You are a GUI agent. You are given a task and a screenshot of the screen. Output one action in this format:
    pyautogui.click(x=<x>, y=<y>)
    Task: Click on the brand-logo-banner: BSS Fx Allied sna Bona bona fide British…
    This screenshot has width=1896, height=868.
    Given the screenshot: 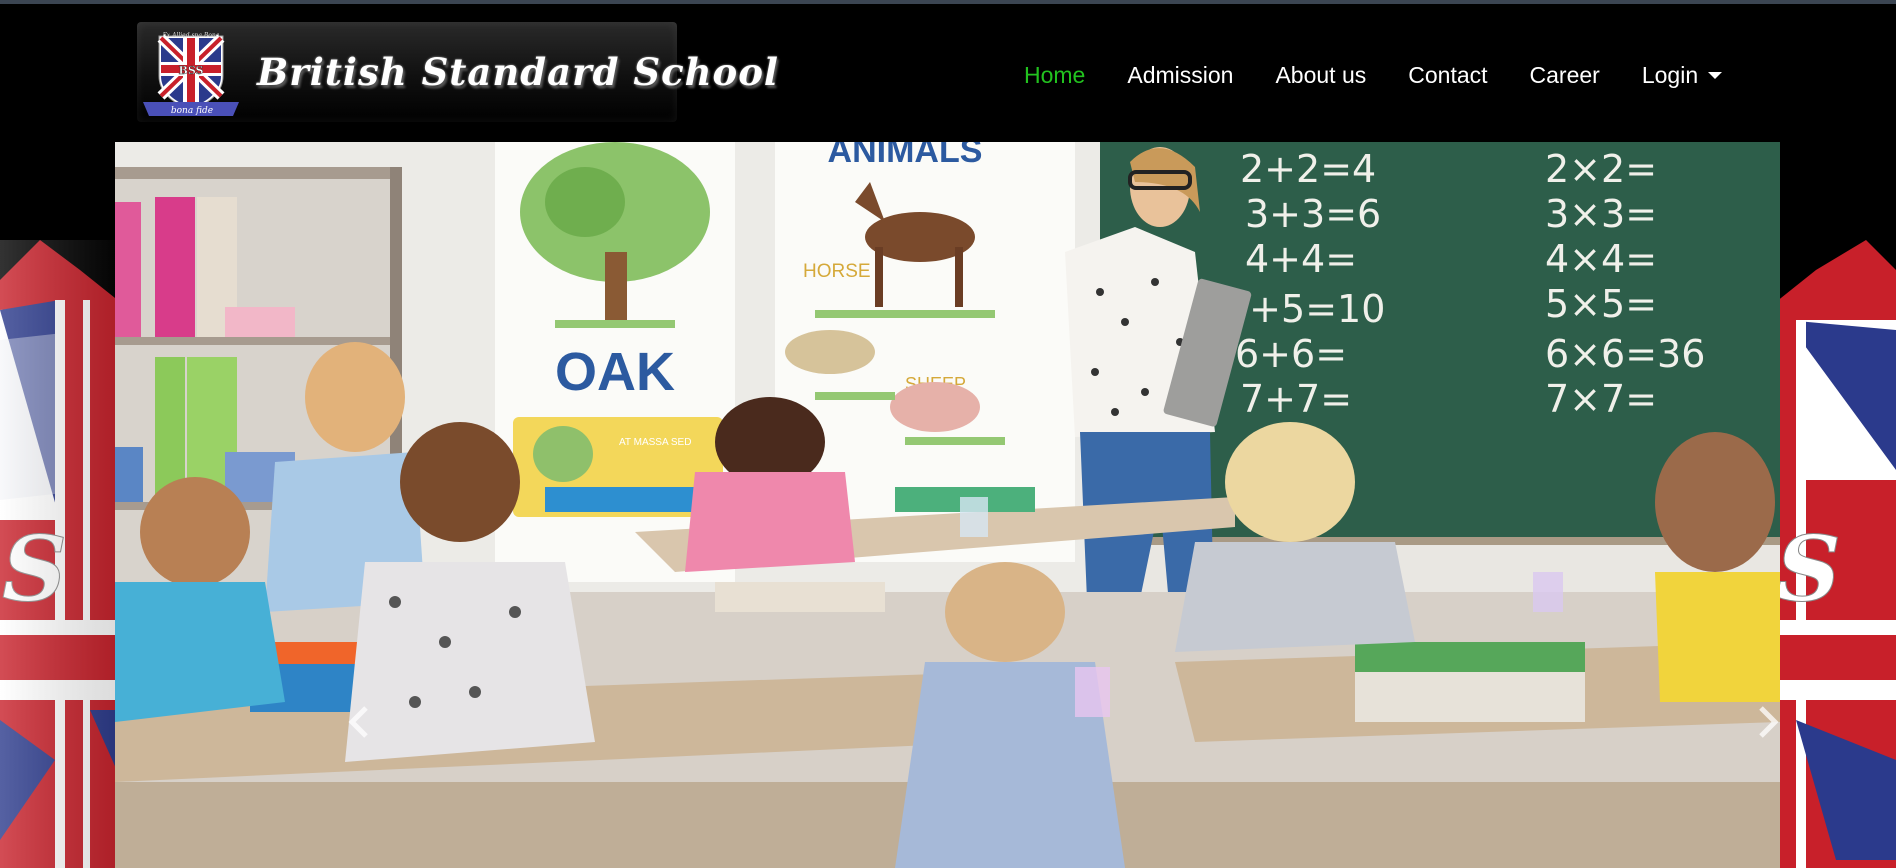 What is the action you would take?
    pyautogui.click(x=457, y=72)
    